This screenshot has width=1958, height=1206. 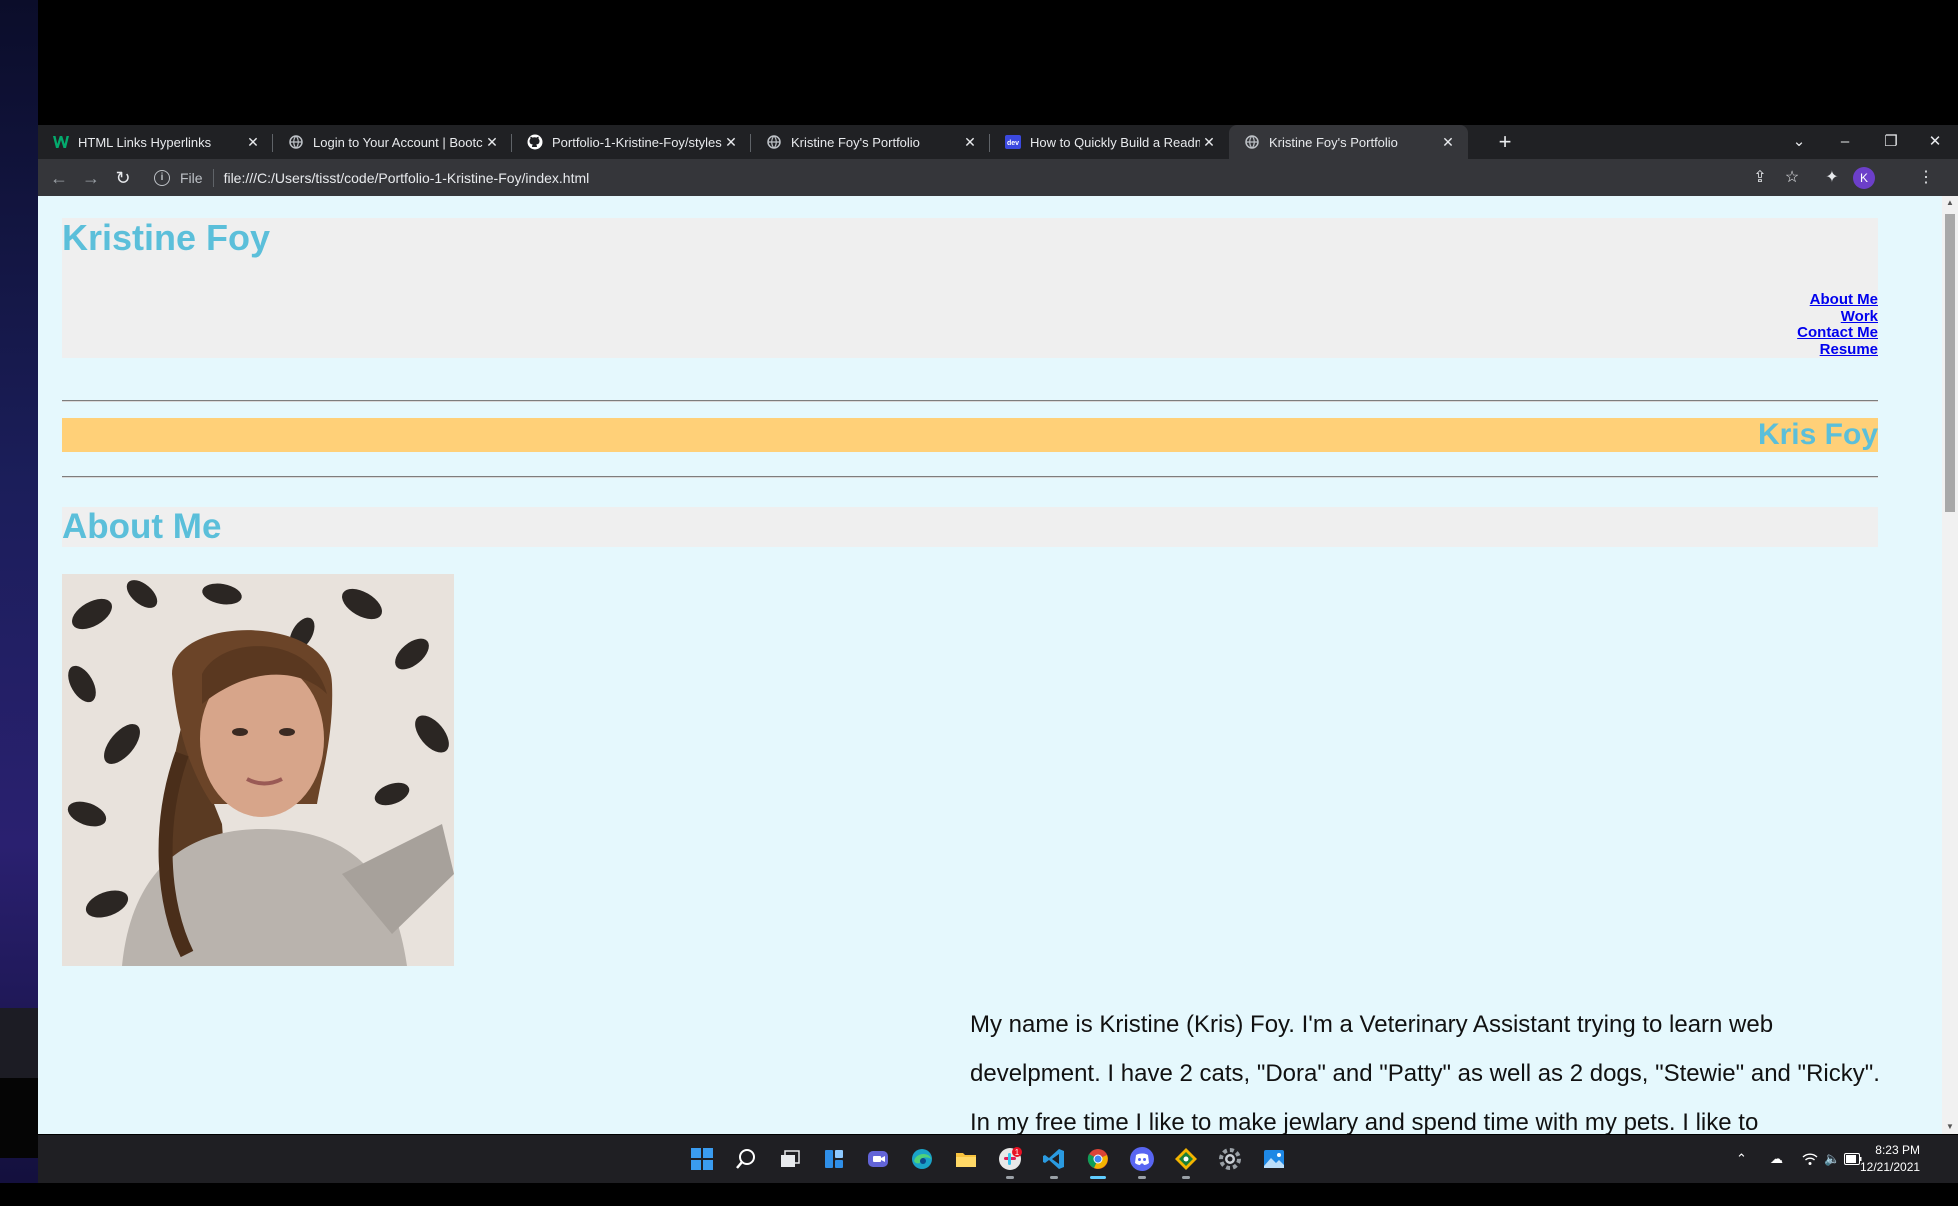 I want to click on nav-link-about: About Me, so click(x=1837, y=300).